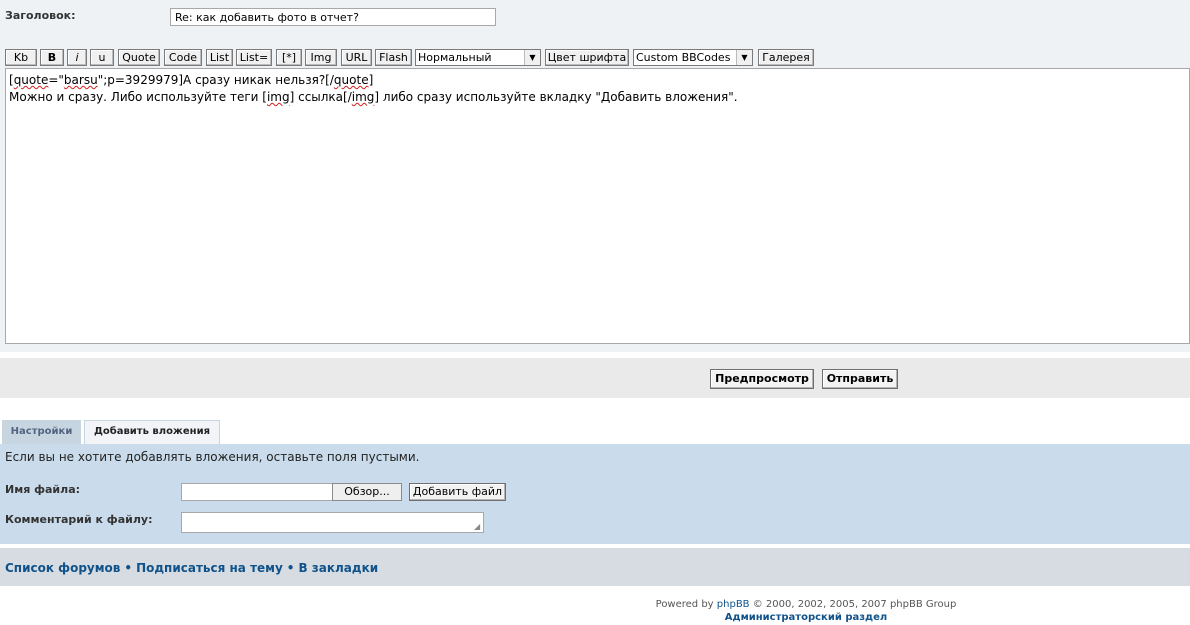 Image resolution: width=1190 pixels, height=625 pixels. Describe the element at coordinates (40, 15) in the screenshot. I see `subject-label: Заголовок:` at that location.